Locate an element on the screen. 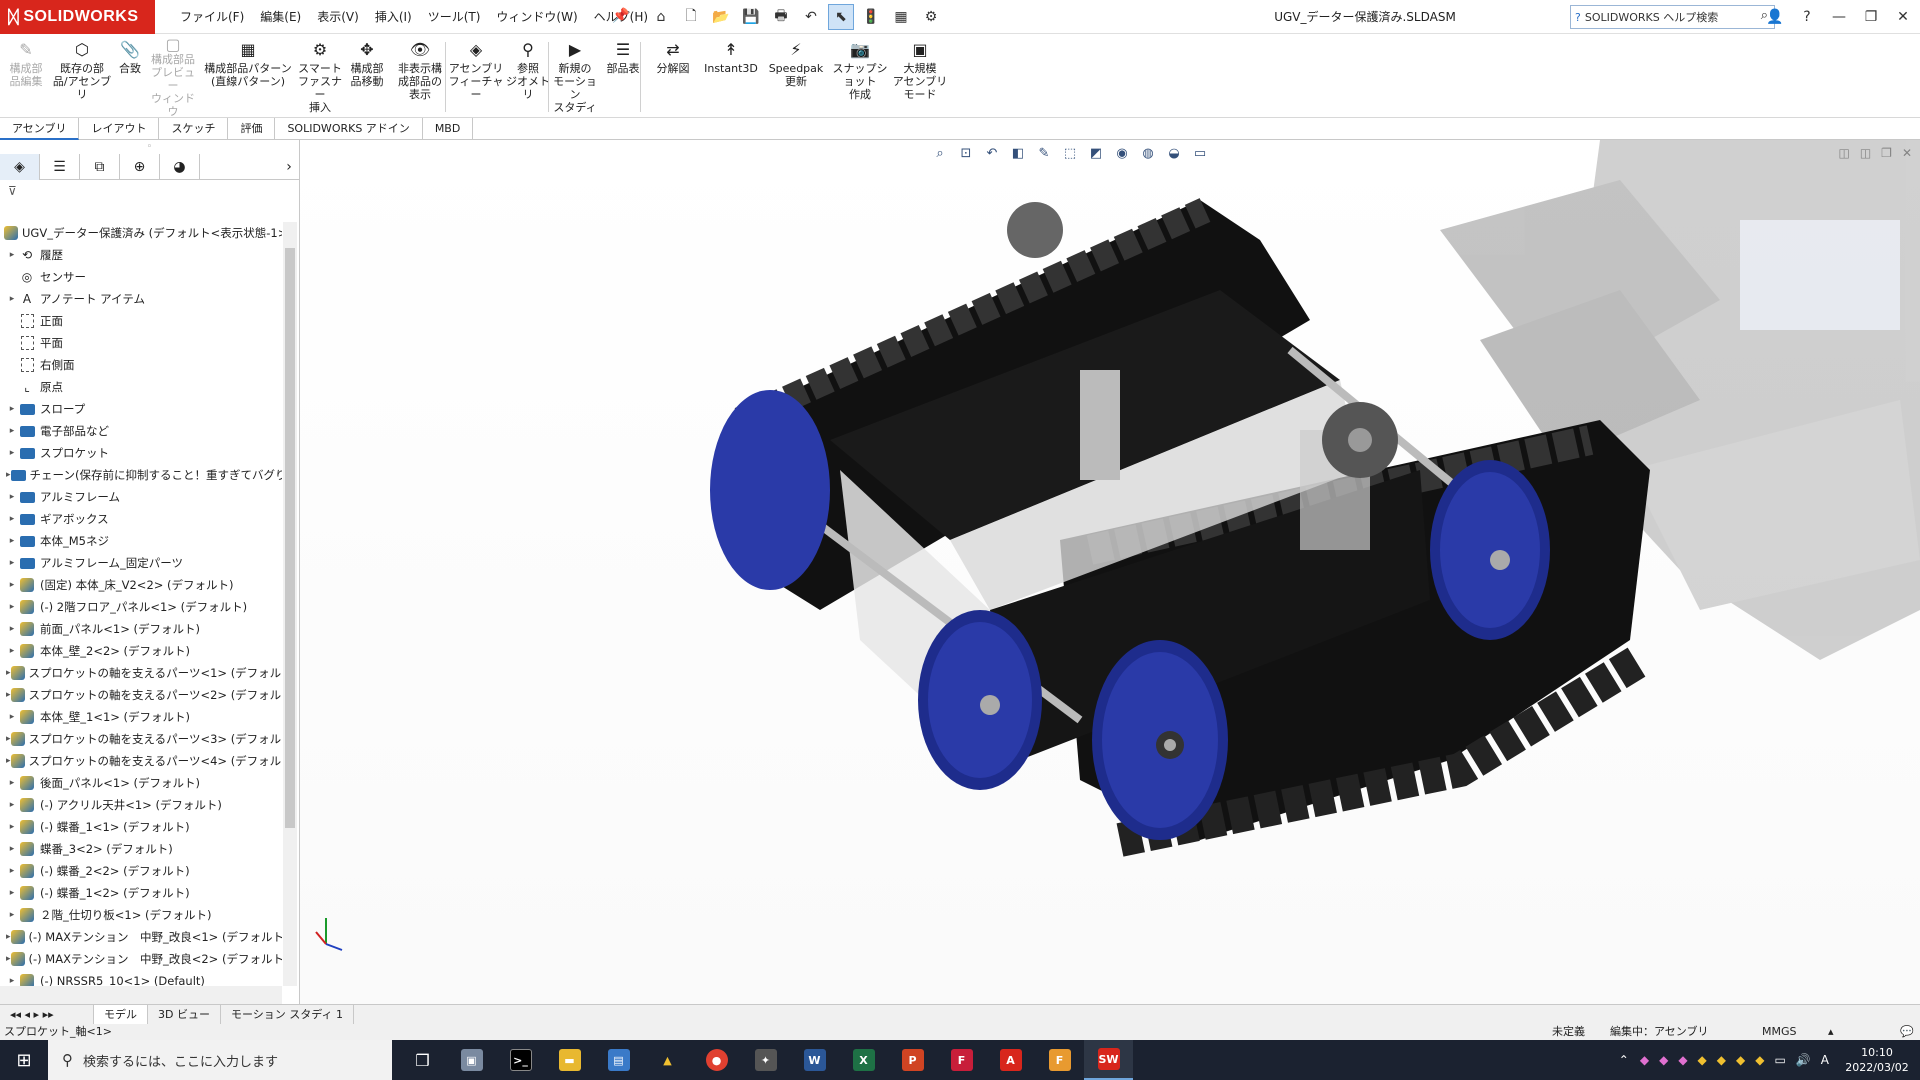 This screenshot has height=1080, width=1920. configuration-manager-tab-icon: ⧉ is located at coordinates (100, 167).